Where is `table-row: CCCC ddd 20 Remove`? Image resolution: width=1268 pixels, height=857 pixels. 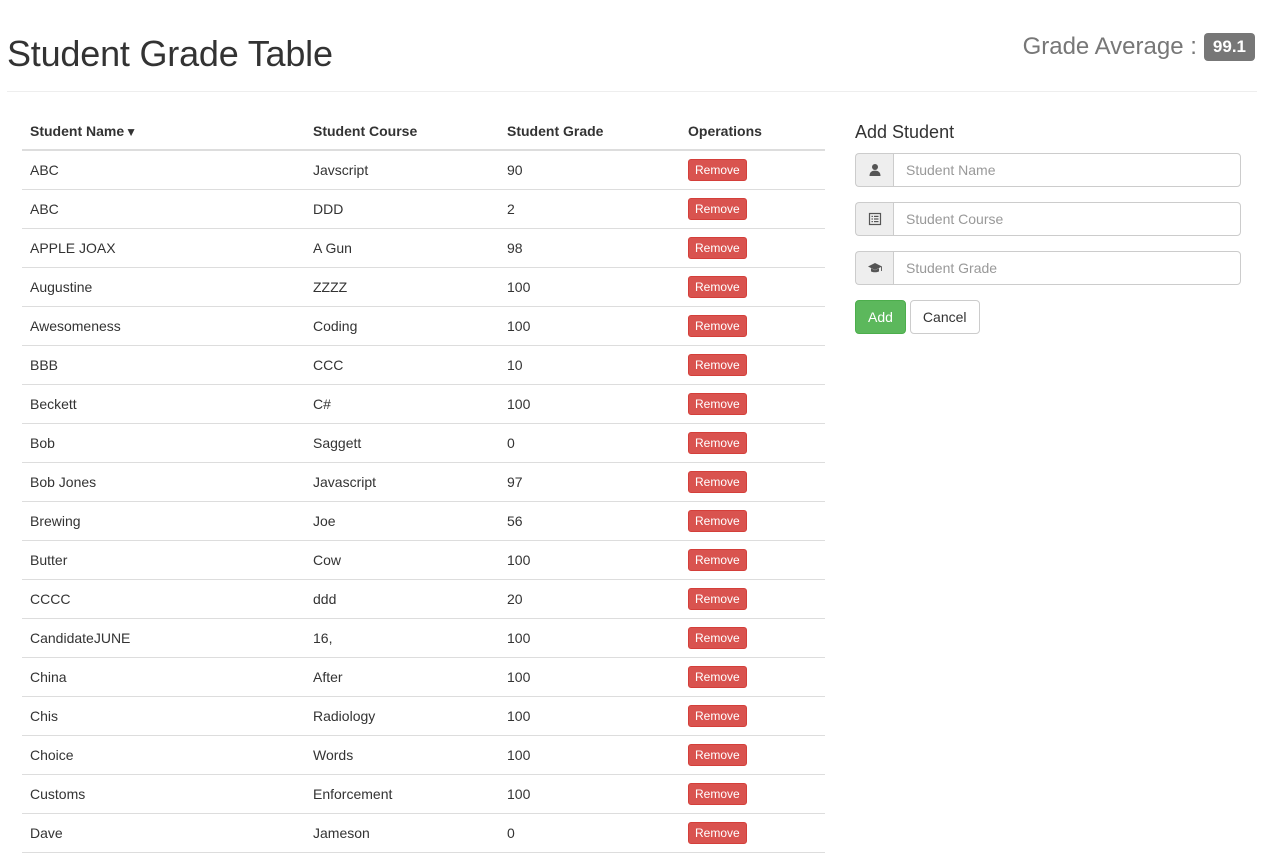
table-row: CCCC ddd 20 Remove is located at coordinates (423, 599).